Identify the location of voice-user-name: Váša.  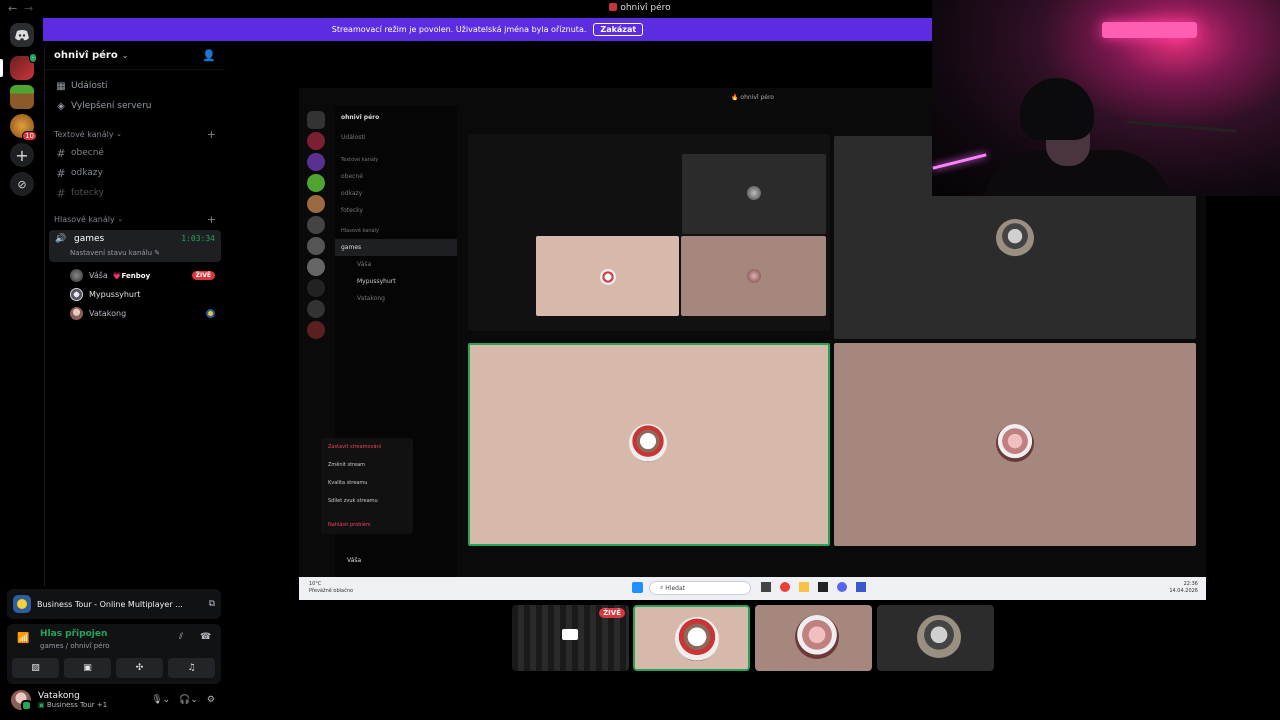
(98, 275).